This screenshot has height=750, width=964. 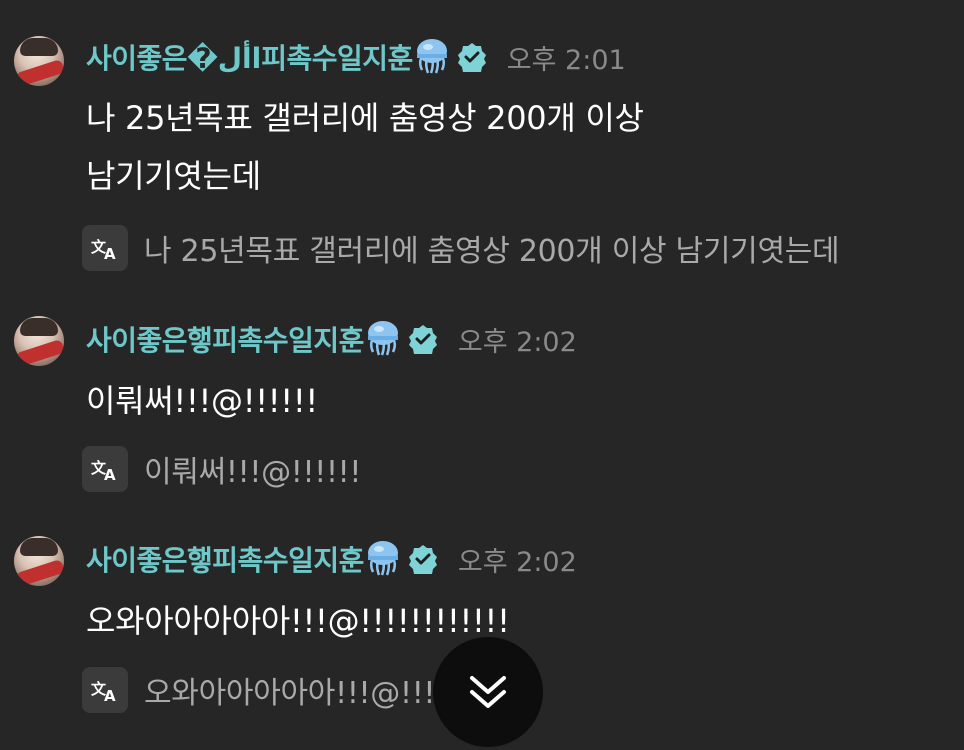 I want to click on message-line: 남기기엿는데, so click(x=173, y=176).